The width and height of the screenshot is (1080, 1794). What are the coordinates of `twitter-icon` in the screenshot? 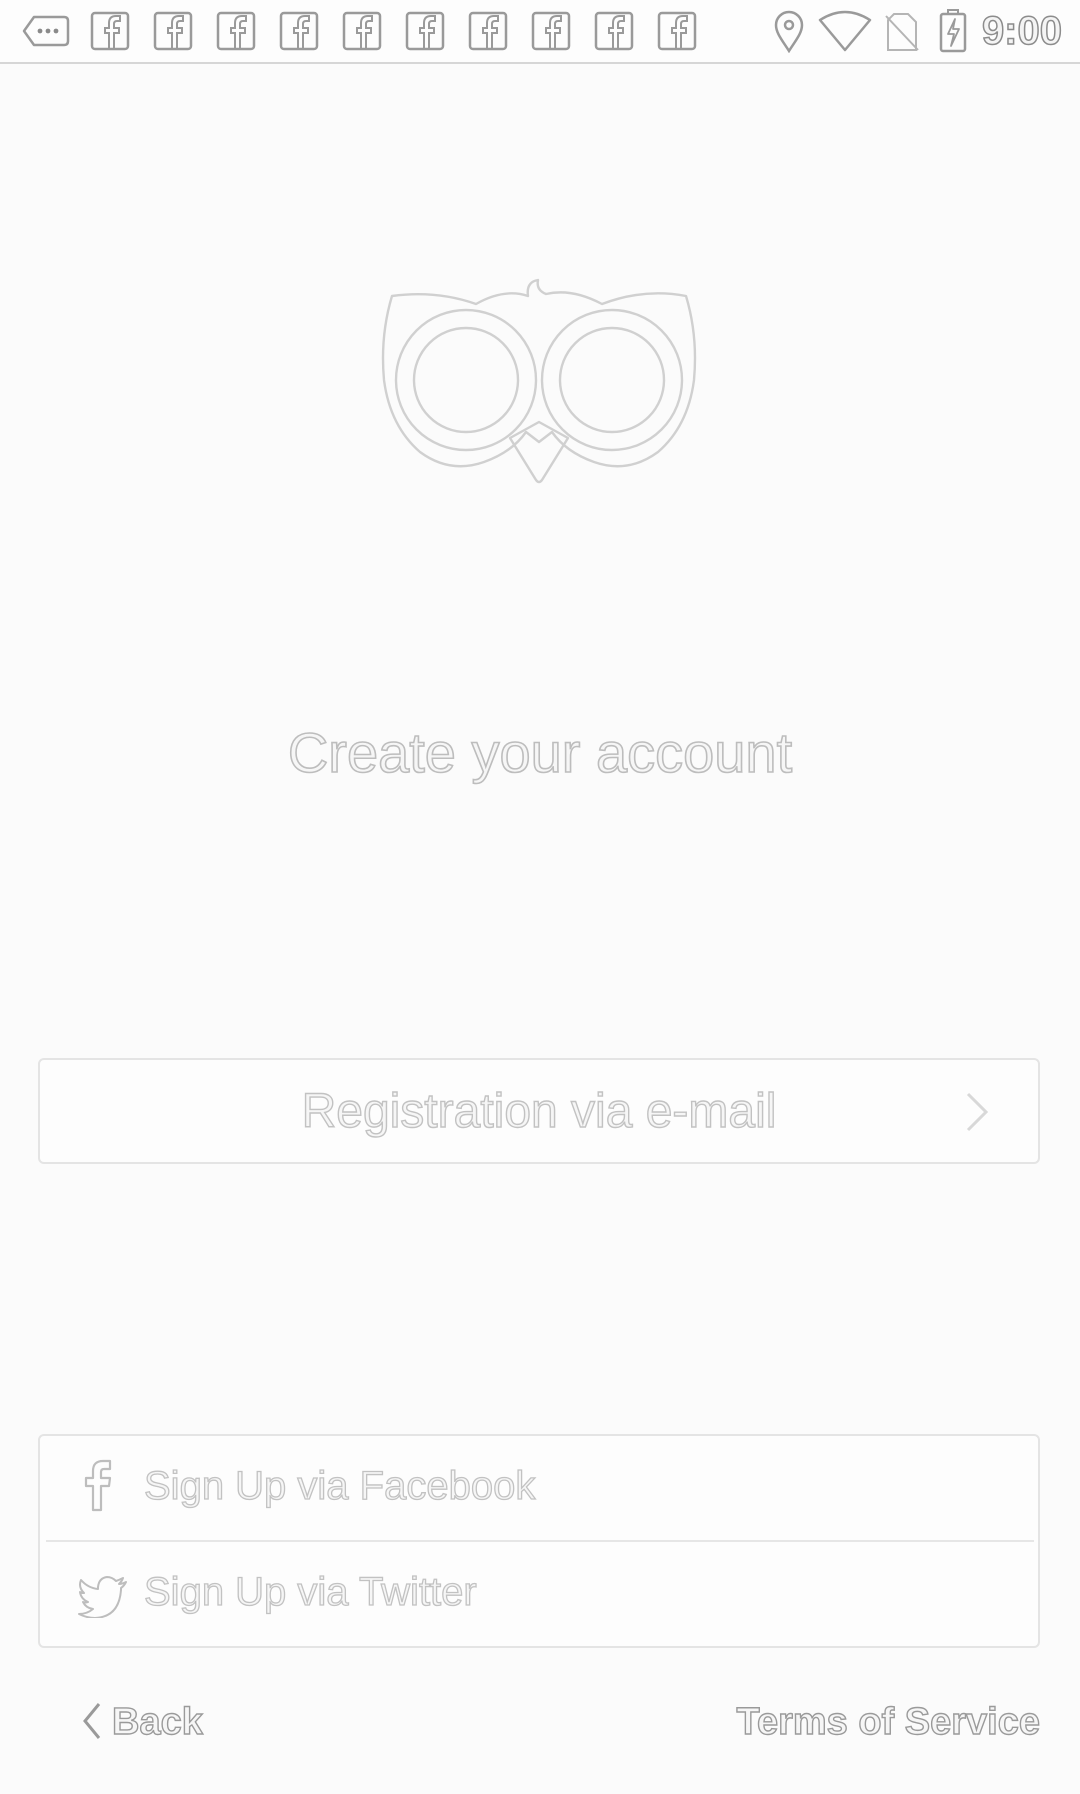 It's located at (102, 1597).